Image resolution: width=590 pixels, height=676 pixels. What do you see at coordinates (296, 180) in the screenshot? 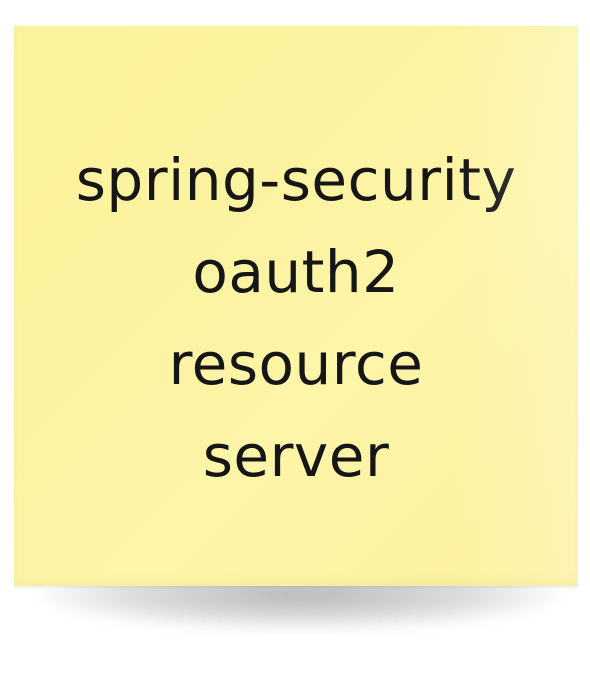
I see `note-line-1: spring-security` at bounding box center [296, 180].